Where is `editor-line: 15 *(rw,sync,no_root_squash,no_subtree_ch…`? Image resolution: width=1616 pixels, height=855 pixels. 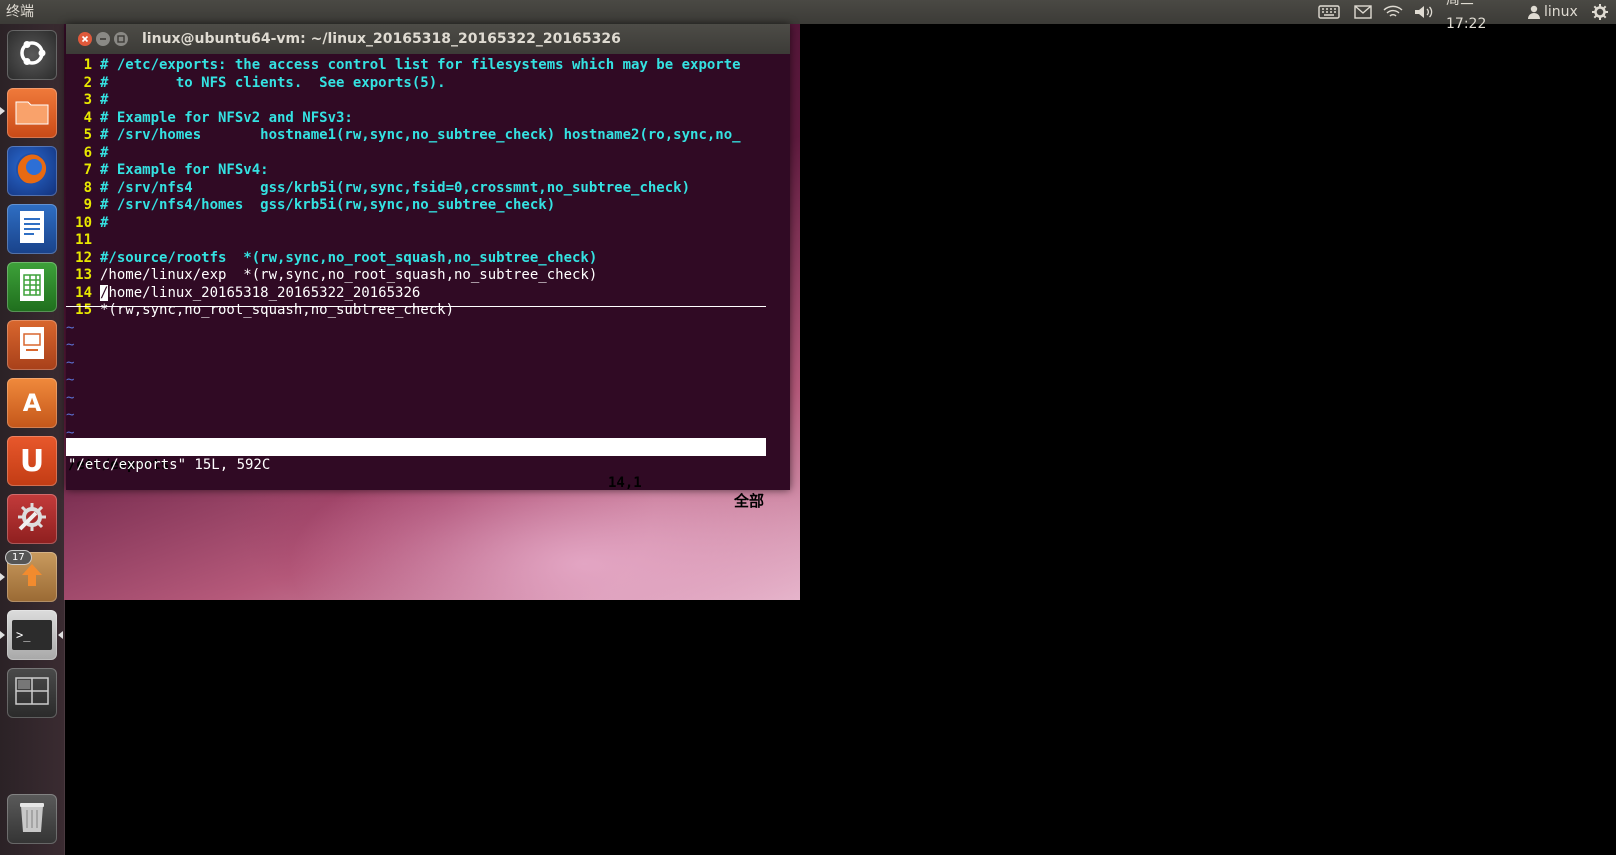
editor-line: 15 *(rw,sync,no_root_squash,no_subtree_ch… is located at coordinates (428, 310).